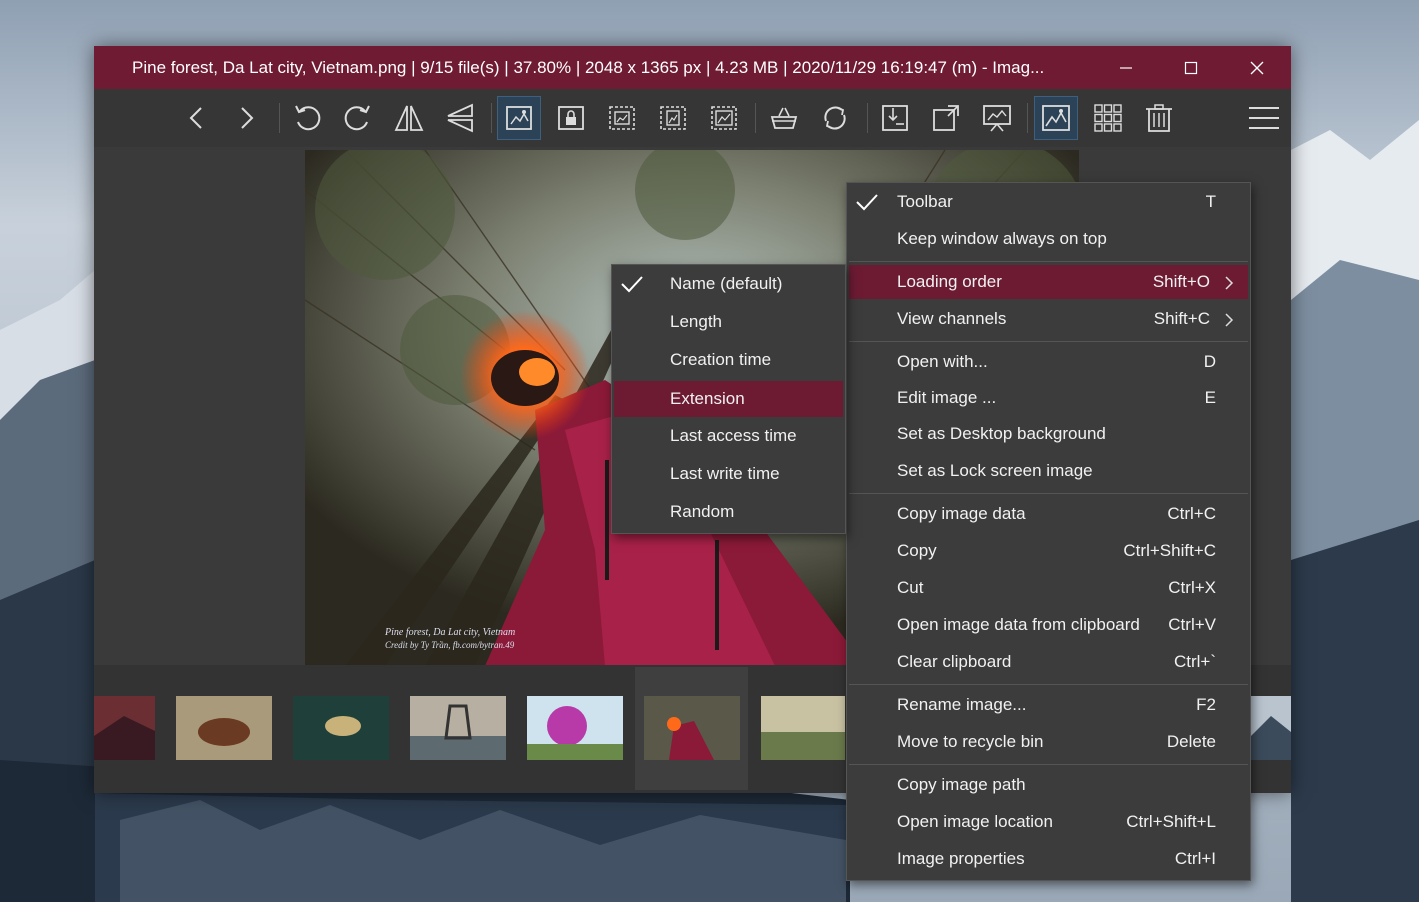 Image resolution: width=1419 pixels, height=902 pixels. I want to click on scale-height-icon, so click(673, 118).